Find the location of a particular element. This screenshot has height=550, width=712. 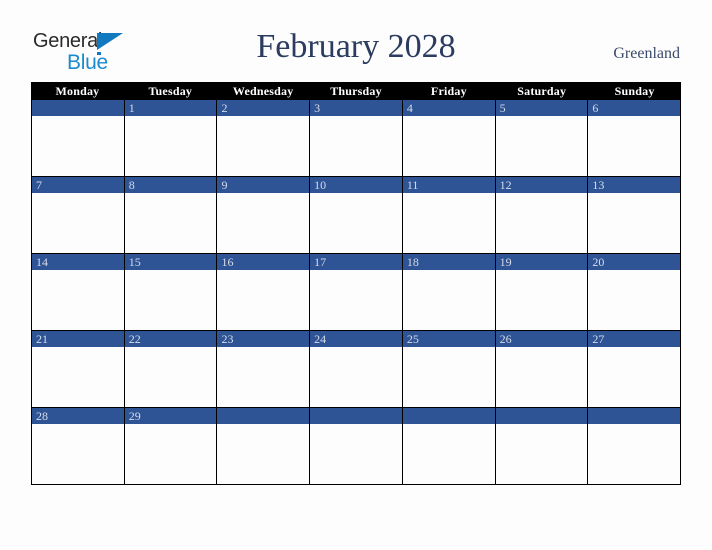

week-row: 28 29 is located at coordinates (356, 446).